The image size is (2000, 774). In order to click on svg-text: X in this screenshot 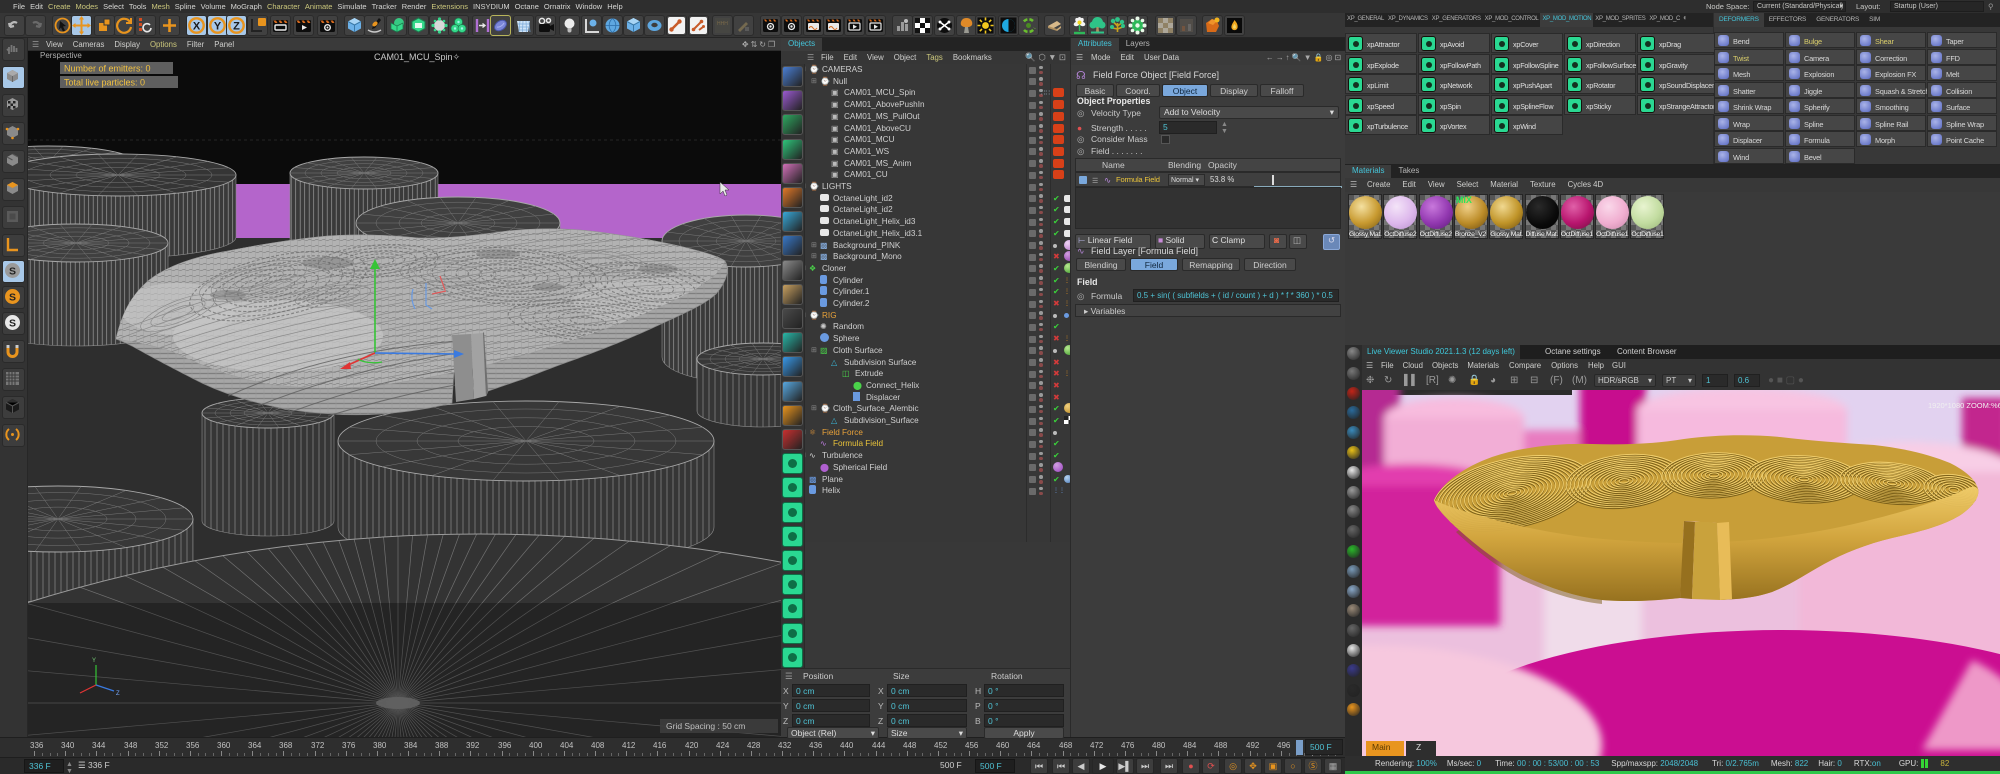, I will do `click(197, 27)`.